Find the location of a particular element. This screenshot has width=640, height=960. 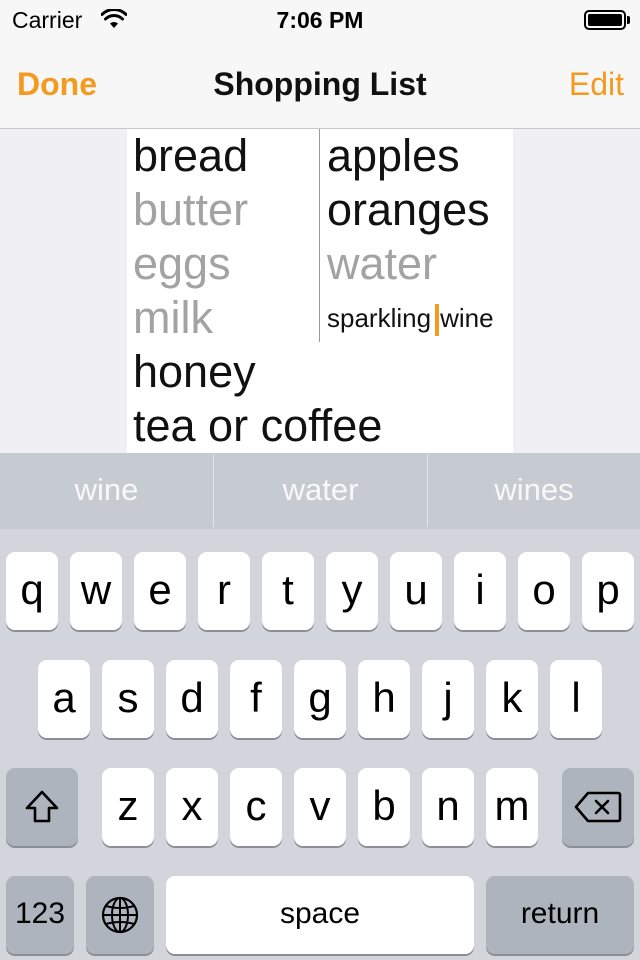

page-title: Shopping List is located at coordinates (320, 84).